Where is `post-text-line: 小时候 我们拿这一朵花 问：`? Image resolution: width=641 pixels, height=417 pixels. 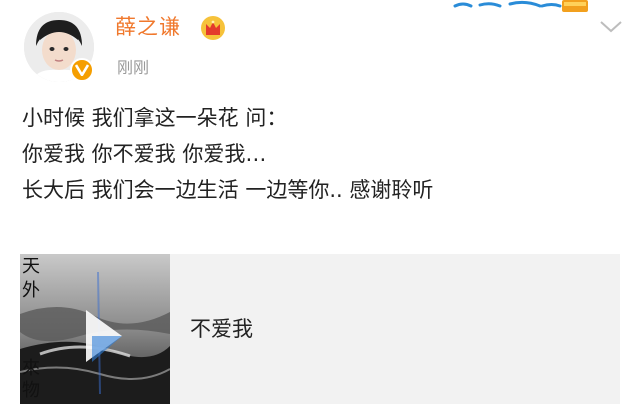
post-text-line: 小时候 我们拿这一朵花 问： is located at coordinates (155, 118).